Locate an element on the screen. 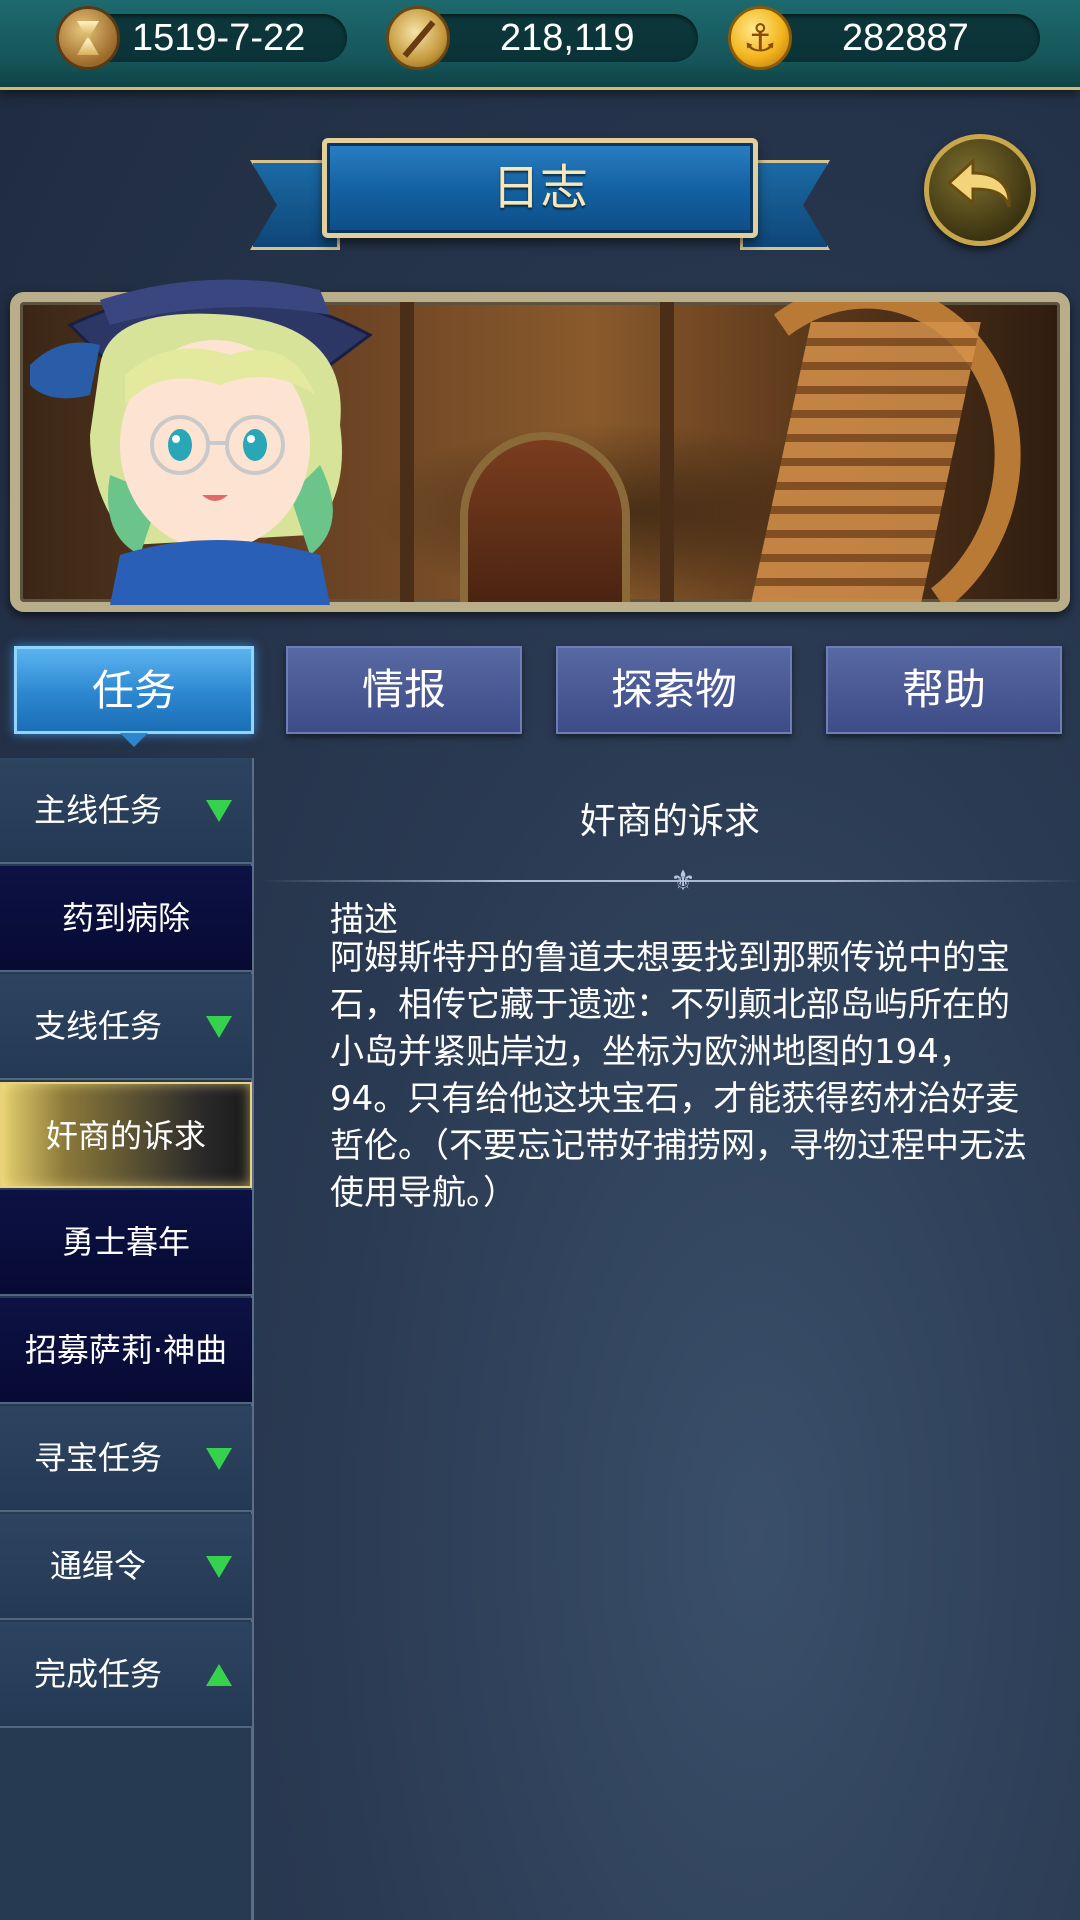  tab-quests: 任务 is located at coordinates (134, 696).